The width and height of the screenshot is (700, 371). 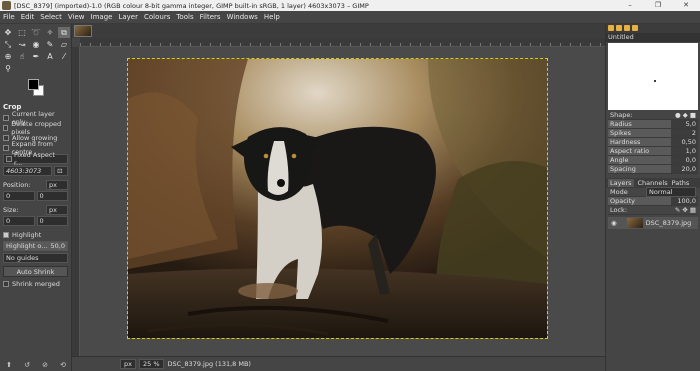 I want to click on image-tabs, so click(x=338, y=31).